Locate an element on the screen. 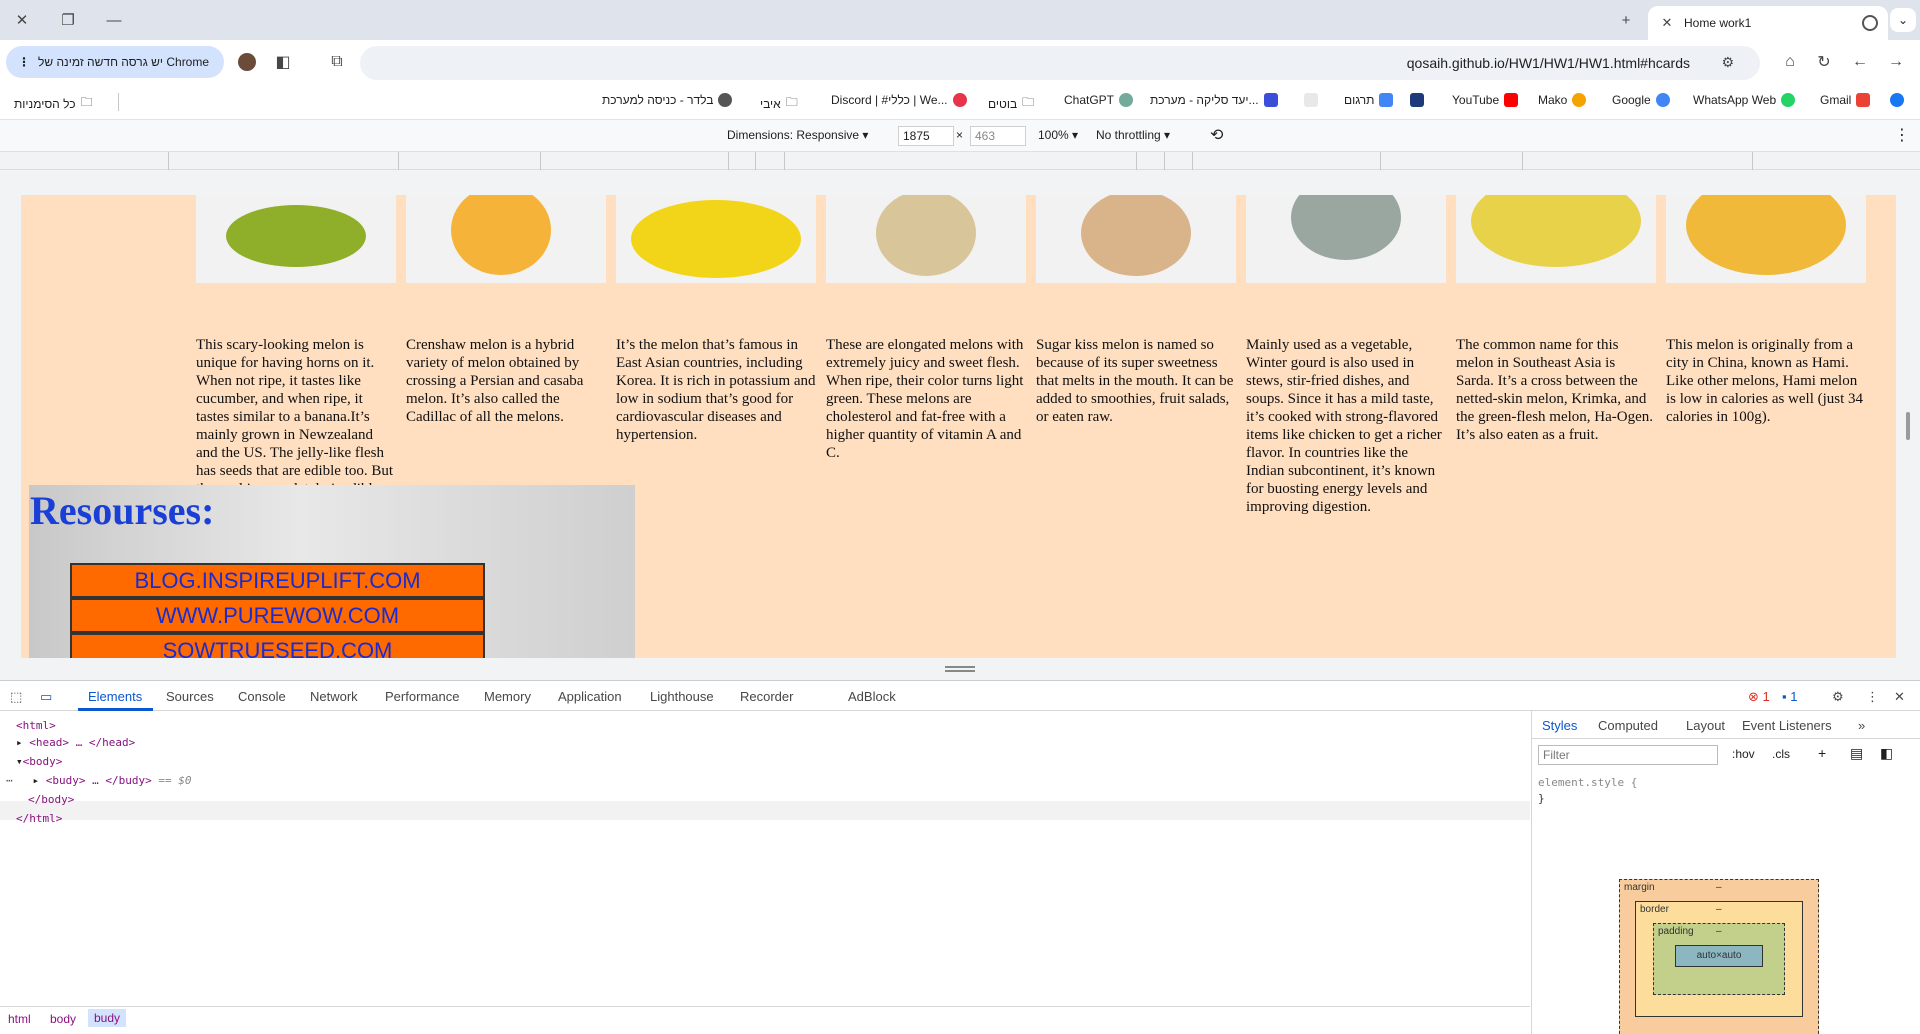 The height and width of the screenshot is (1034, 1920). bookmark-all-folder: כל הסימניות 🗀 is located at coordinates (53, 103).